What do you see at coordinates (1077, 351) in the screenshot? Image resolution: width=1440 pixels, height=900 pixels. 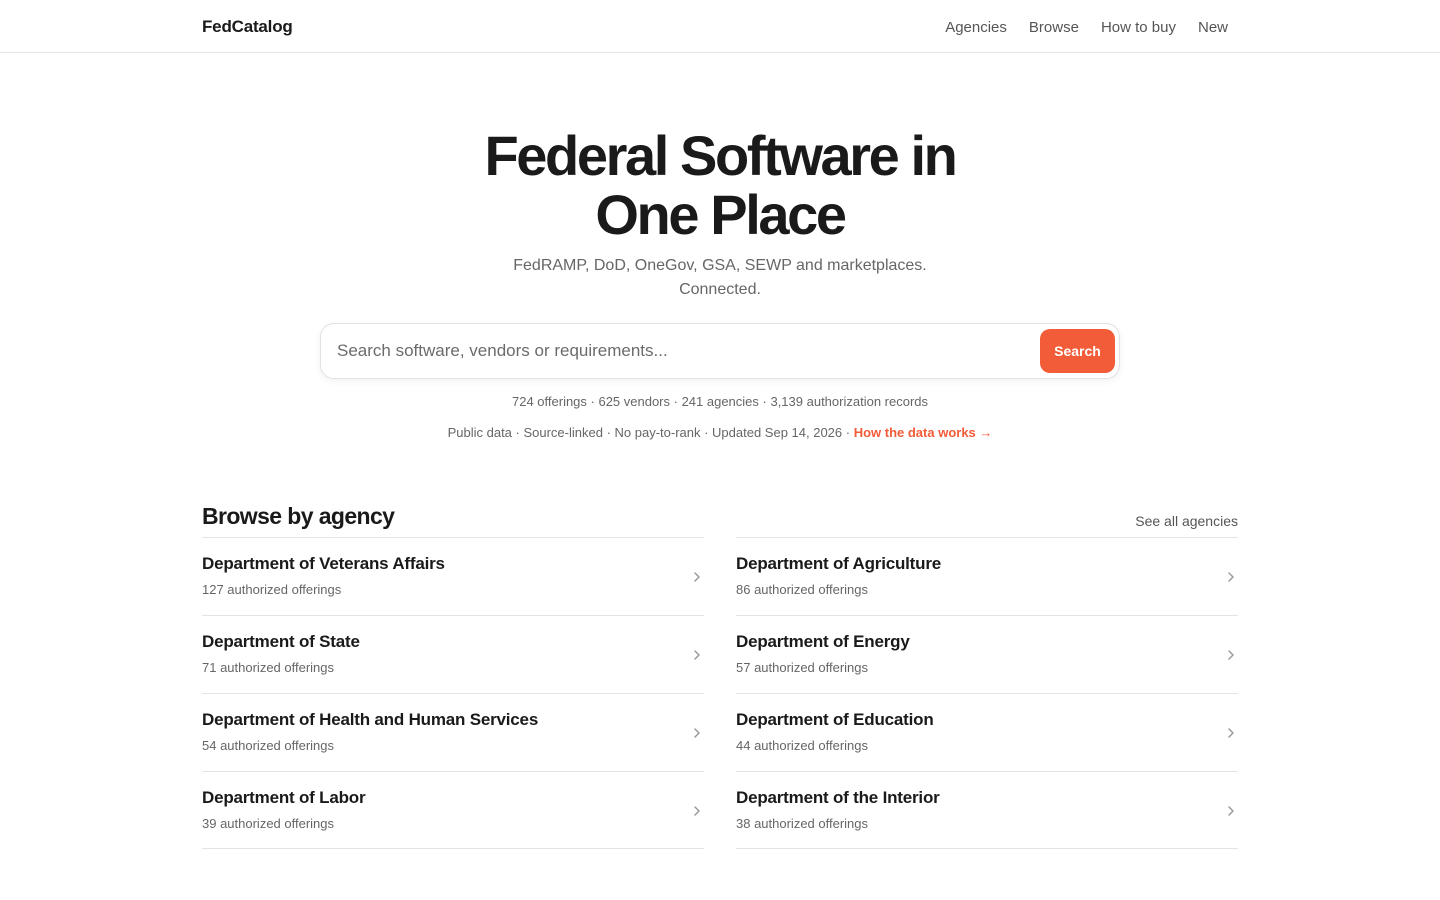 I see `search-button: Search` at bounding box center [1077, 351].